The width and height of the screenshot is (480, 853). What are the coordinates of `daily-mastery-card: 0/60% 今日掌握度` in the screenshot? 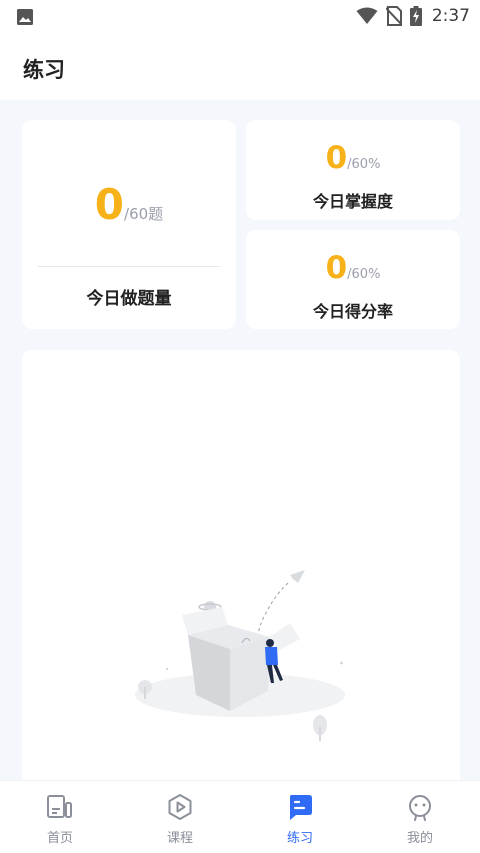 It's located at (353, 170).